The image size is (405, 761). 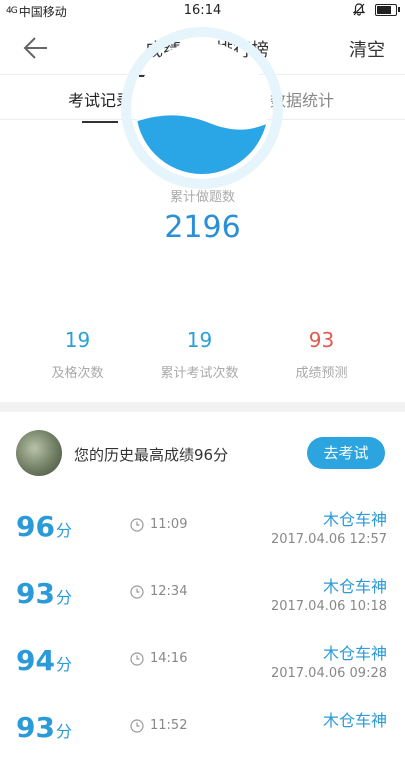 I want to click on section-divider, so click(x=202, y=407).